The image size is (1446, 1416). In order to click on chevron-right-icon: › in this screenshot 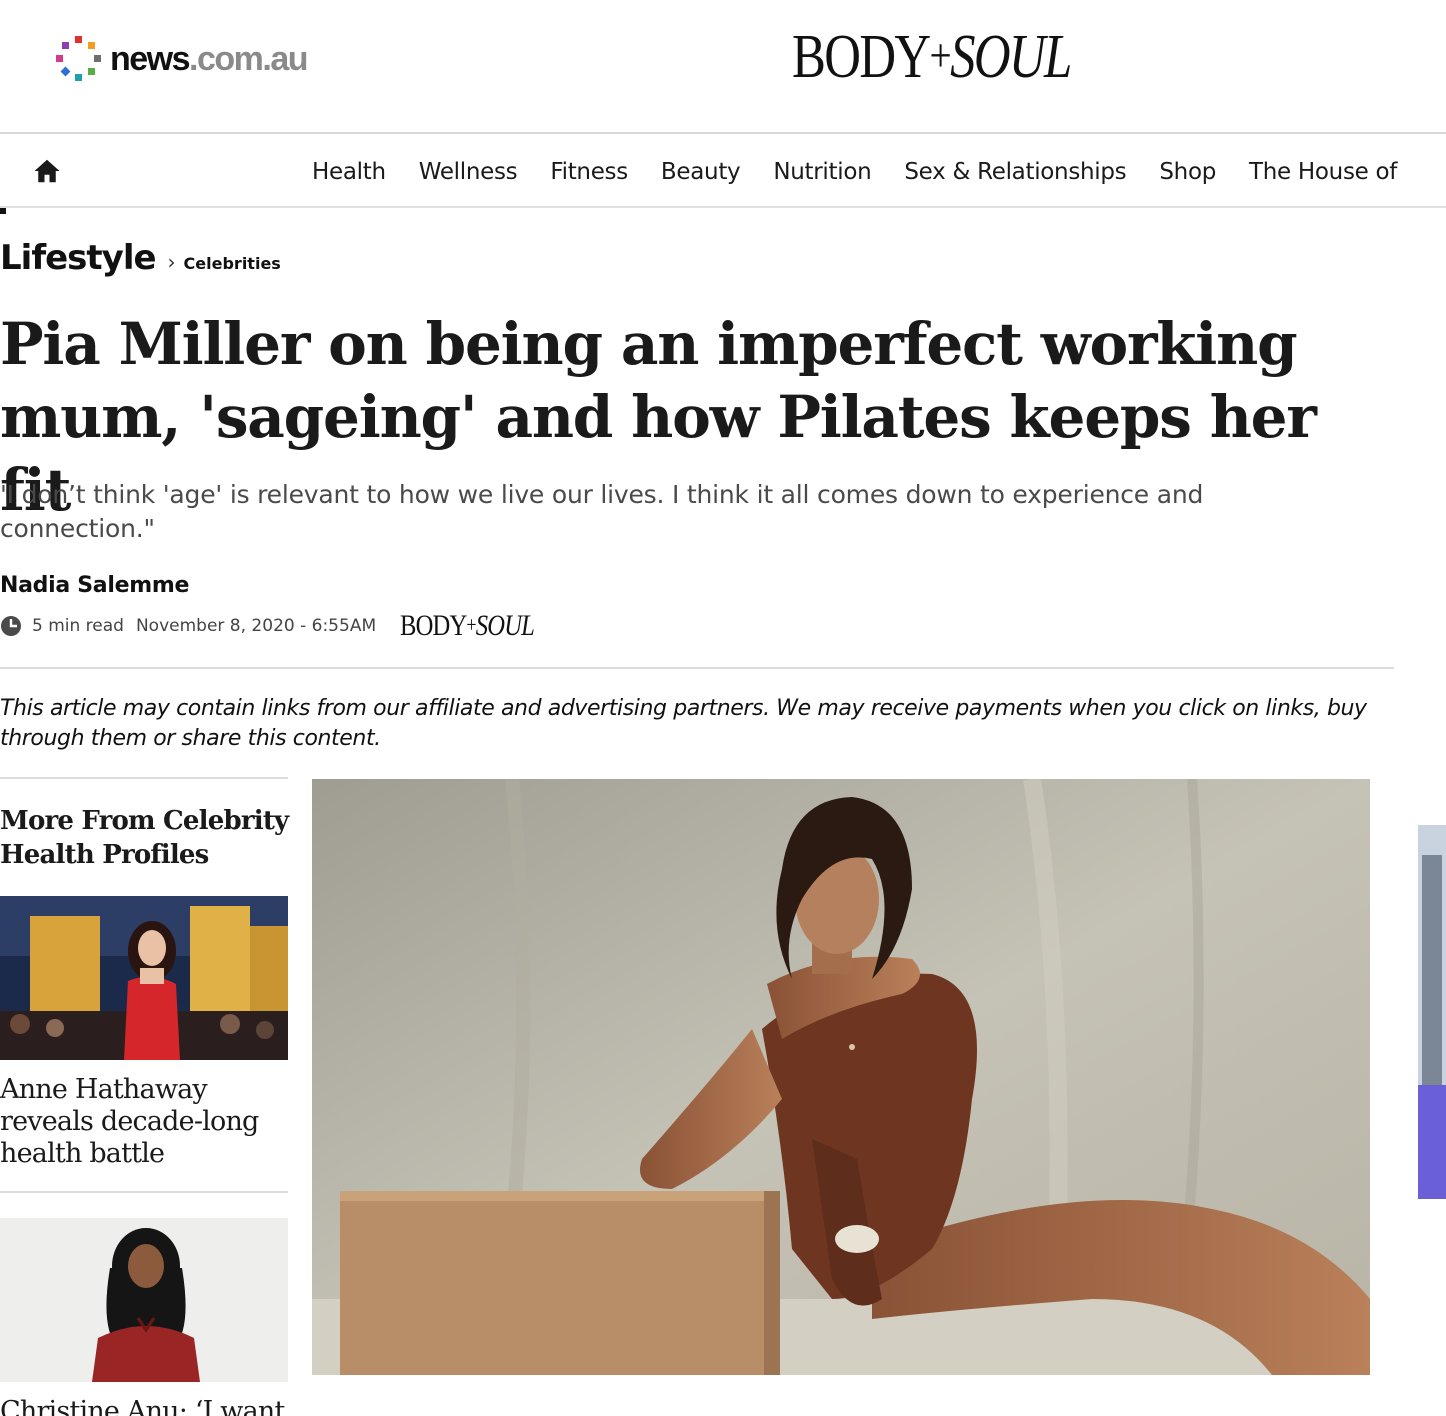, I will do `click(171, 262)`.